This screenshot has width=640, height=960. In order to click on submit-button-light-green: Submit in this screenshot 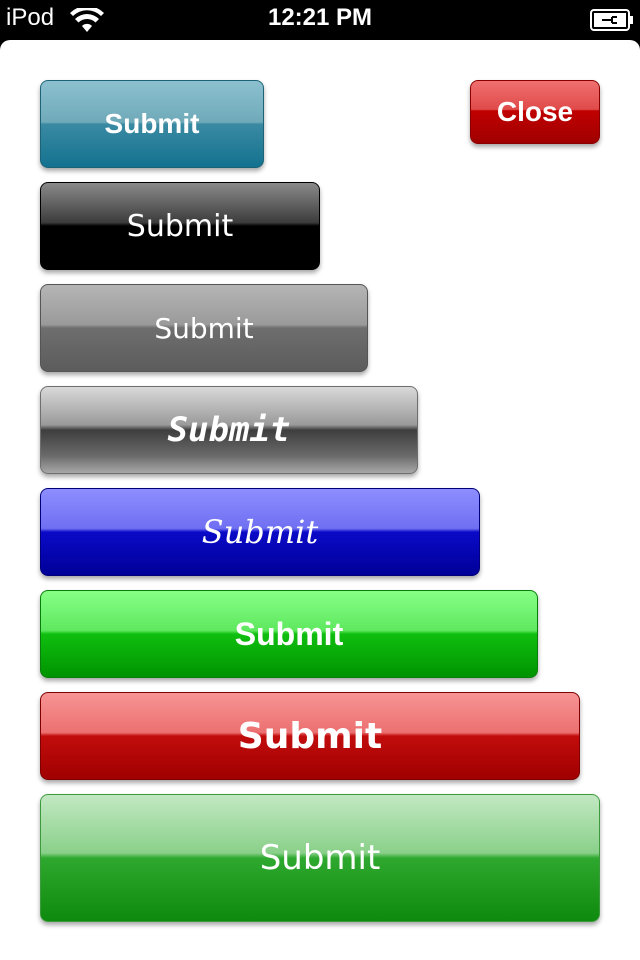, I will do `click(320, 858)`.